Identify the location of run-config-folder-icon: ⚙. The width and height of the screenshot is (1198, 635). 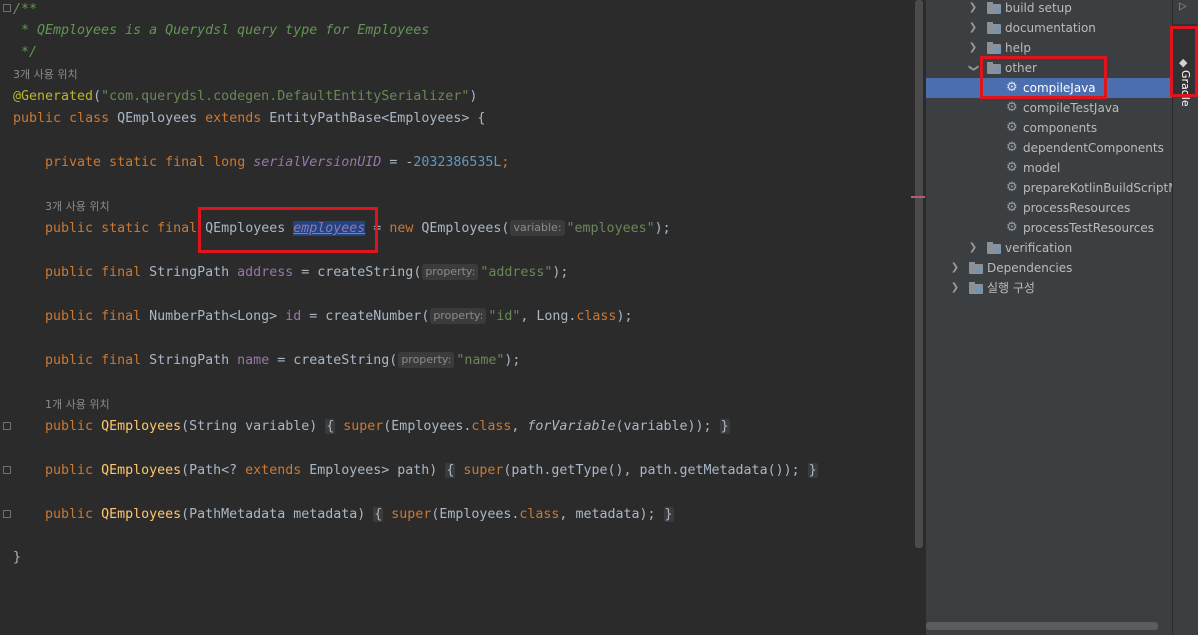
(976, 288).